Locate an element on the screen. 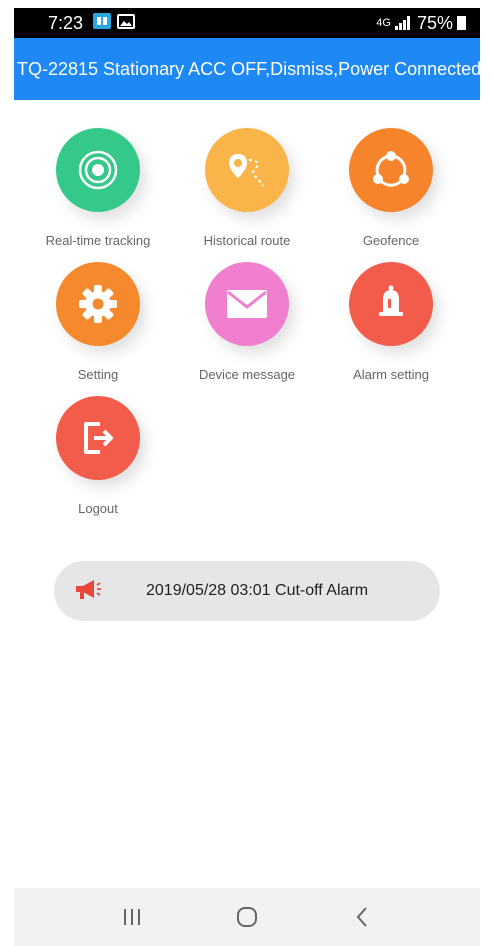 The image size is (494, 946). target-icon is located at coordinates (98, 170).